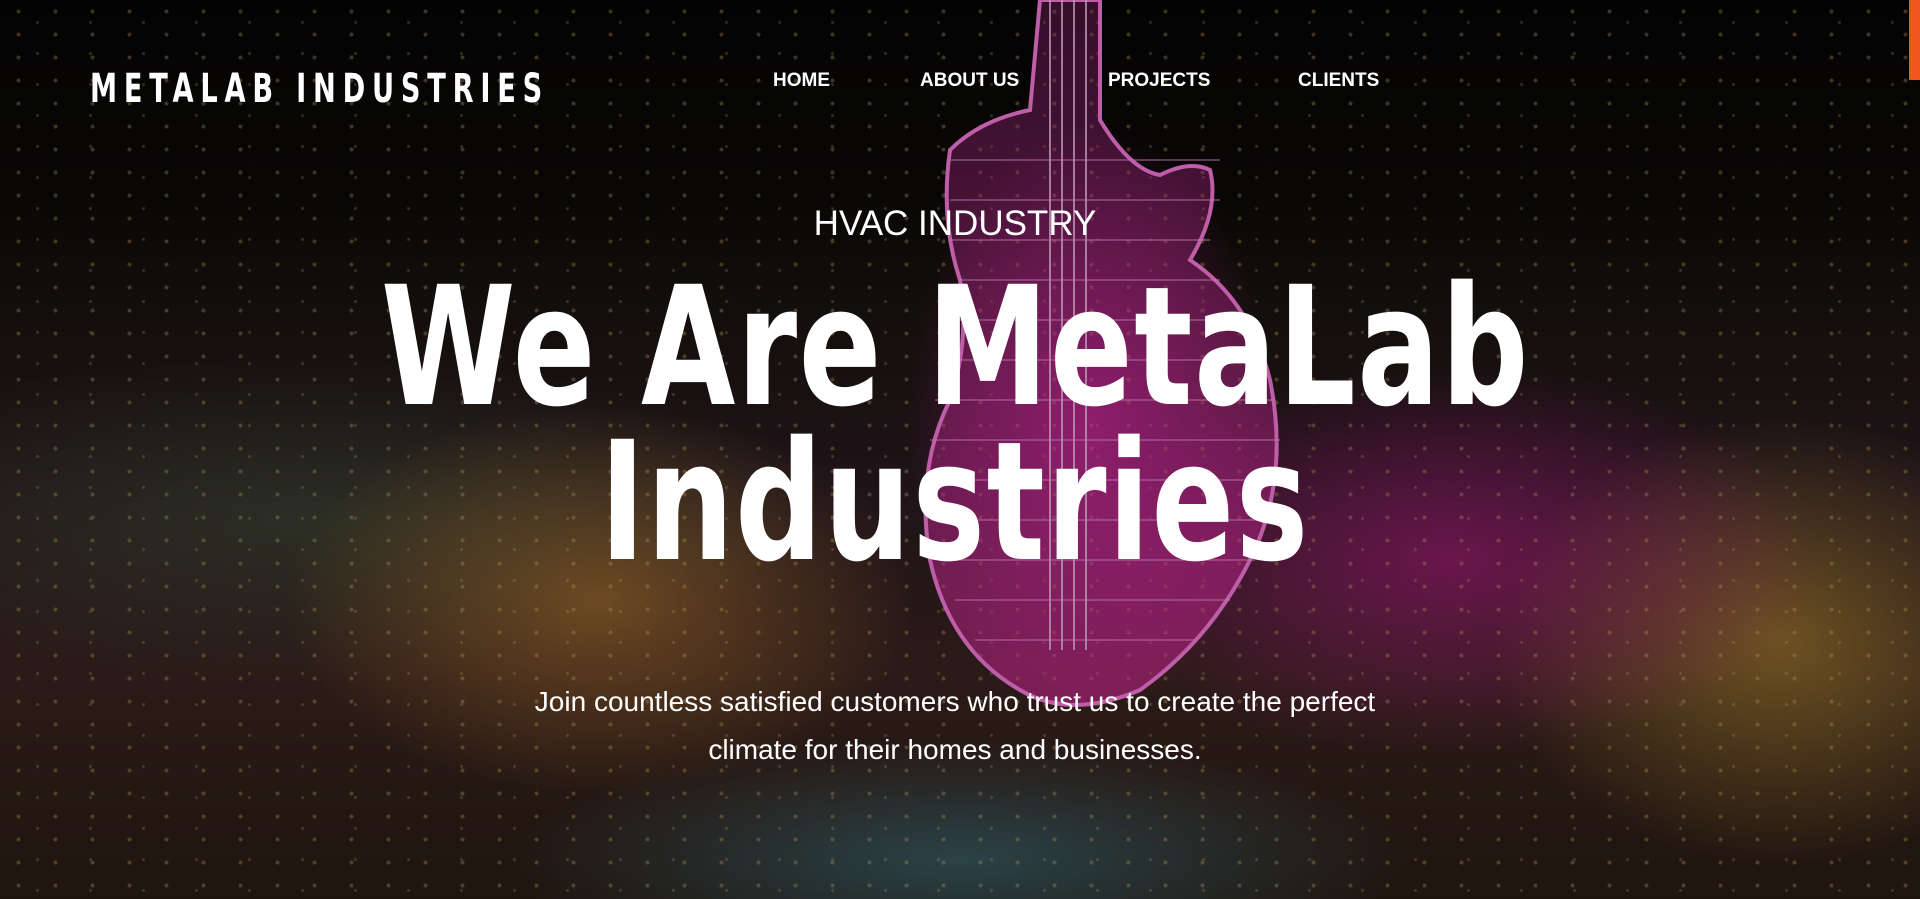 Image resolution: width=1920 pixels, height=899 pixels. I want to click on nav-projects: PROJECTS, so click(1159, 81).